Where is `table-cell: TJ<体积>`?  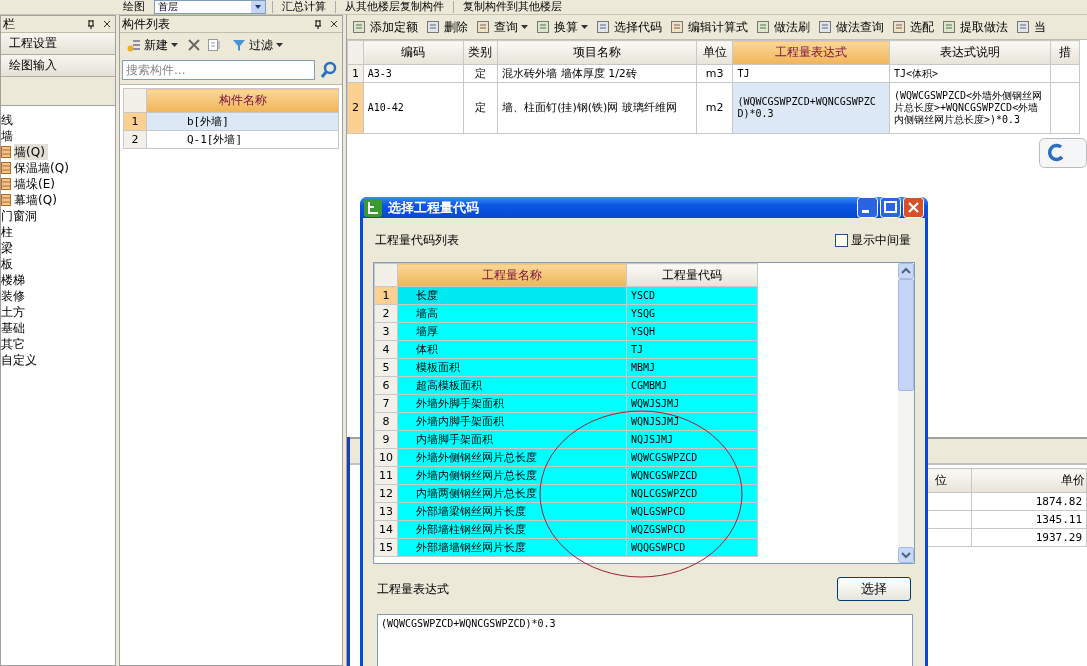
table-cell: TJ<体积> is located at coordinates (970, 73).